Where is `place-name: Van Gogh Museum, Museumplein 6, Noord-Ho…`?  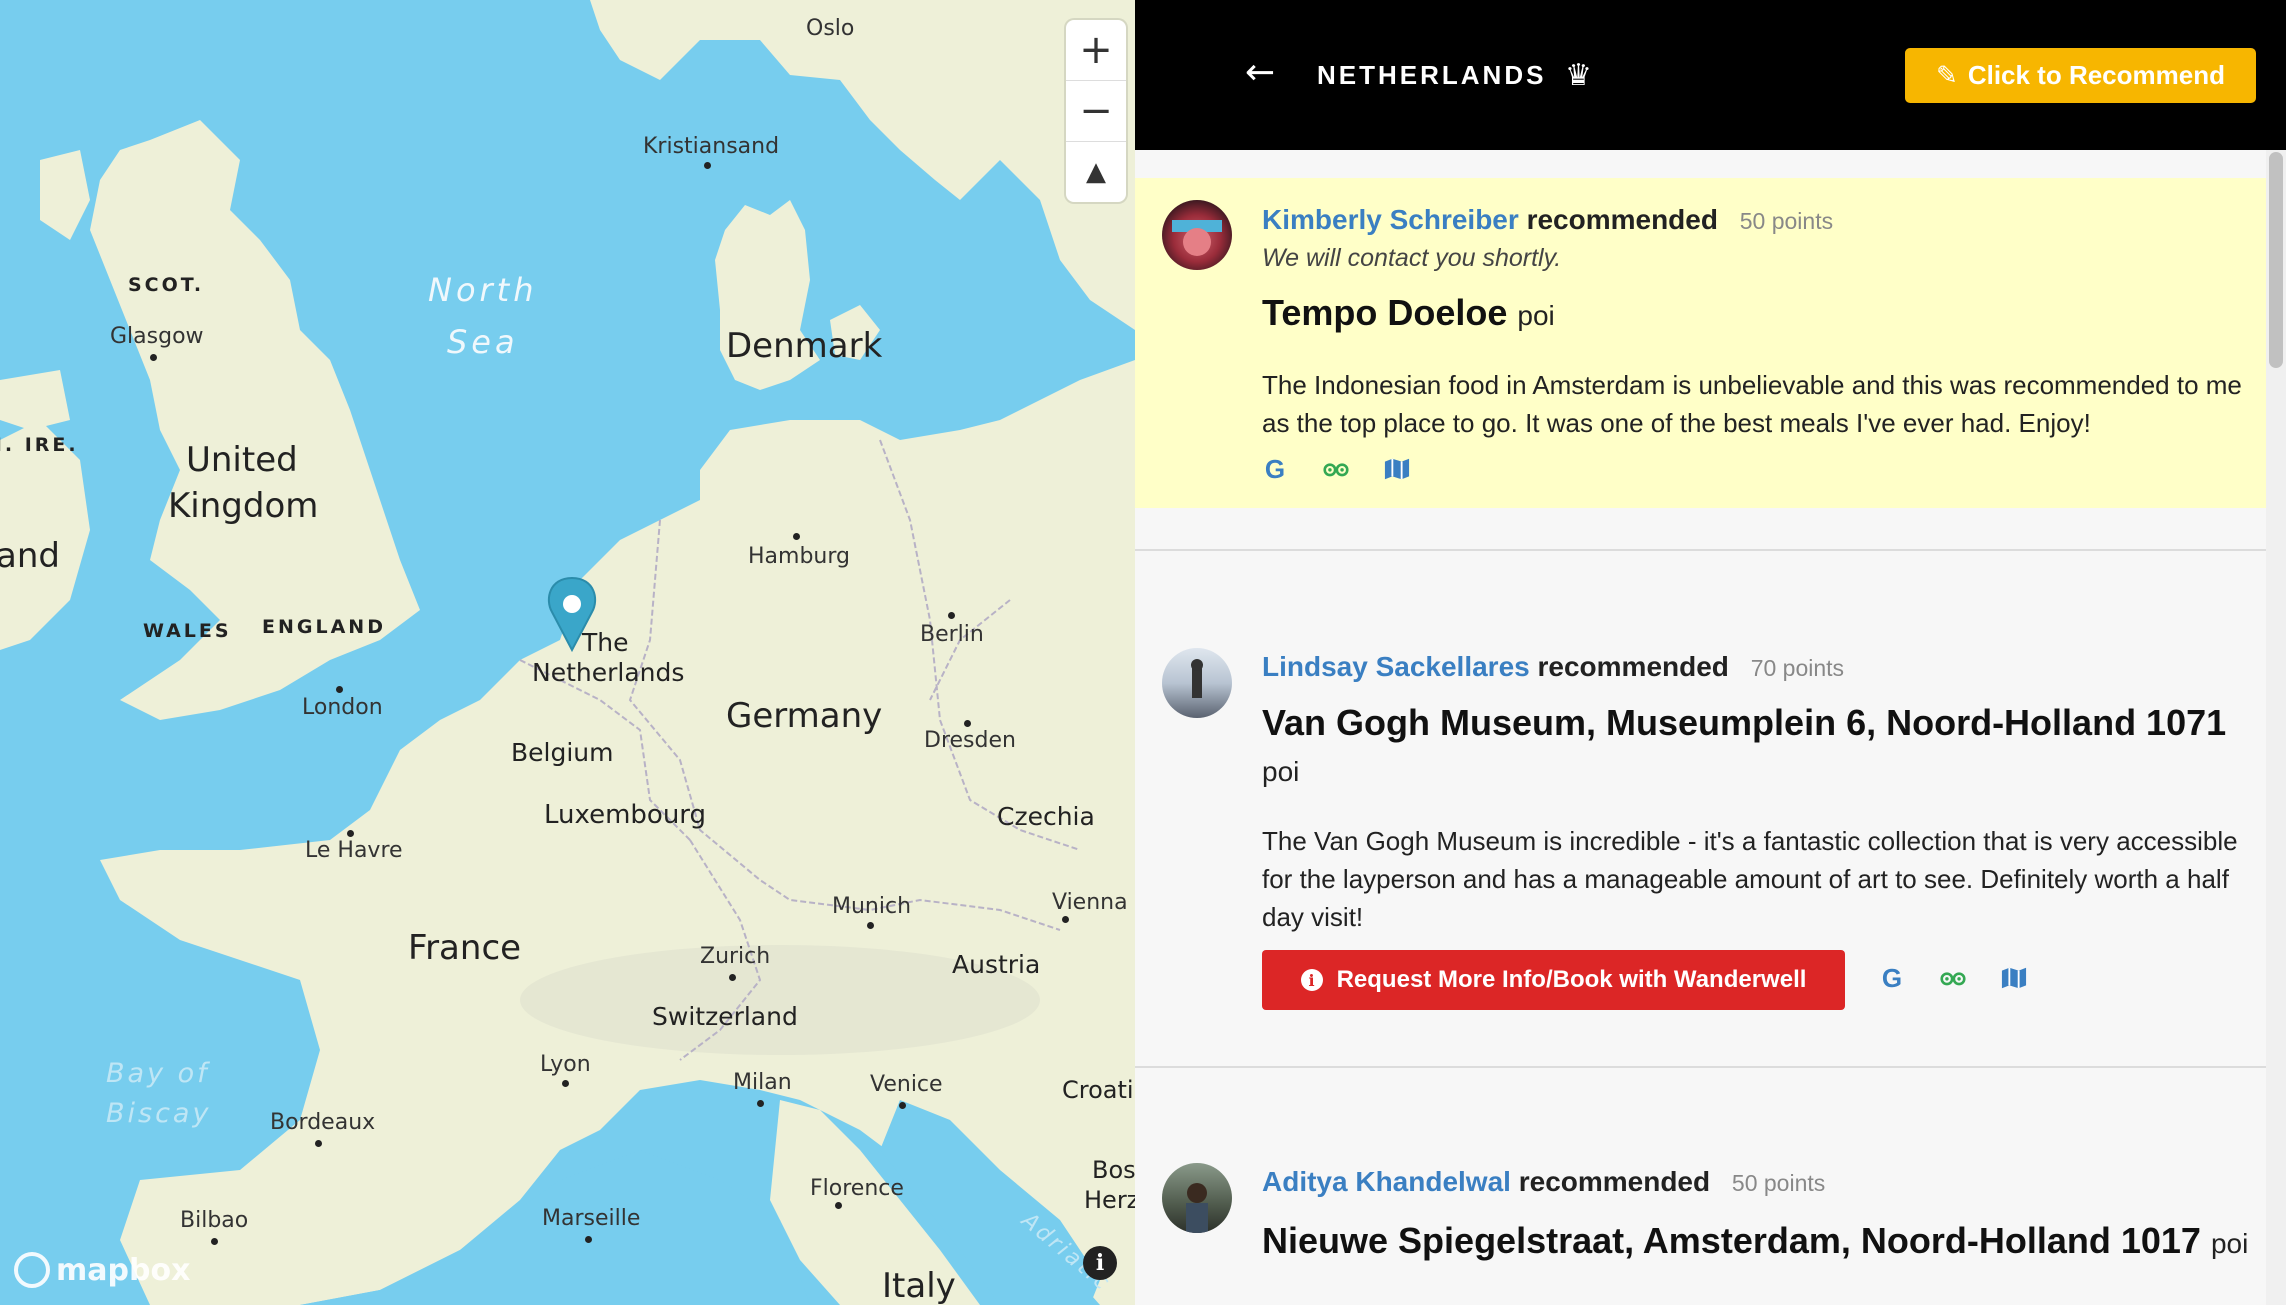 place-name: Van Gogh Museum, Museumplein 6, Noord-Ho… is located at coordinates (1744, 722).